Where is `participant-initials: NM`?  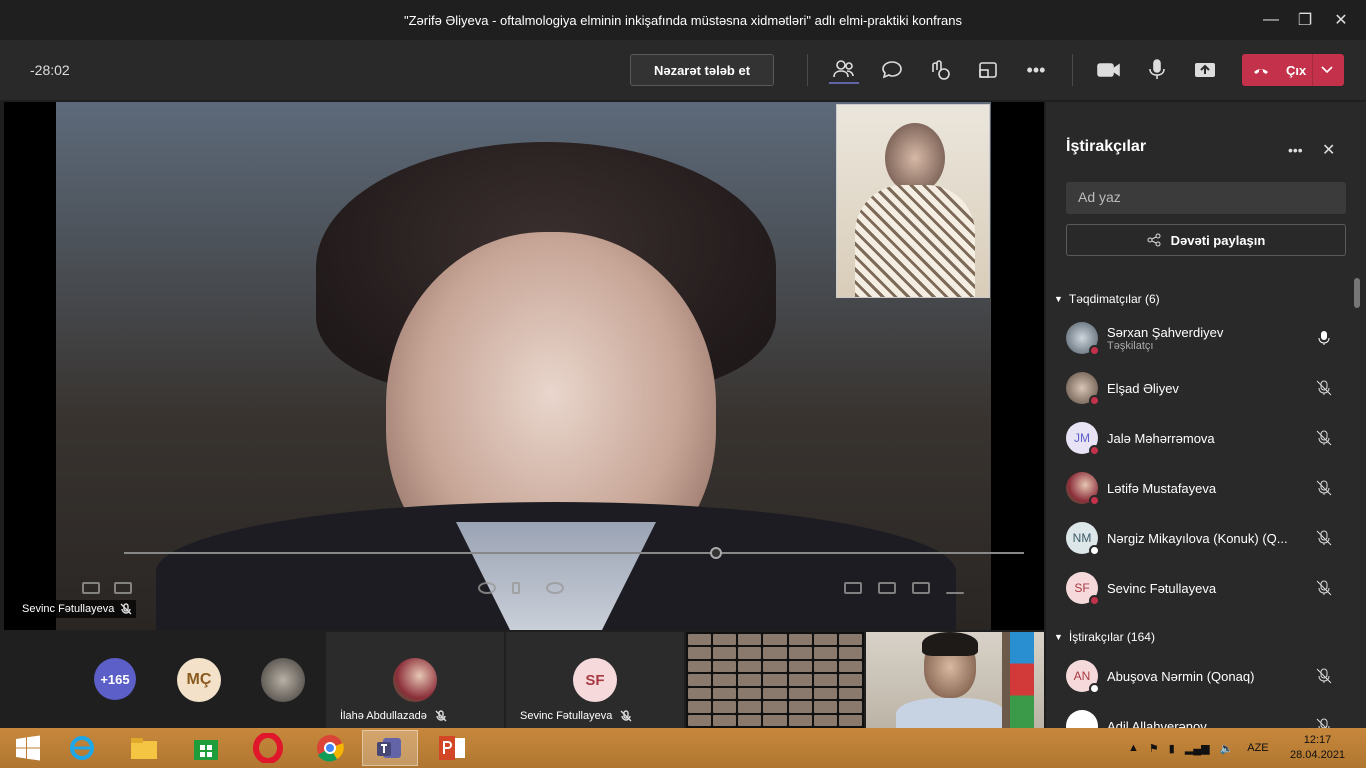
participant-initials: NM is located at coordinates (1082, 538).